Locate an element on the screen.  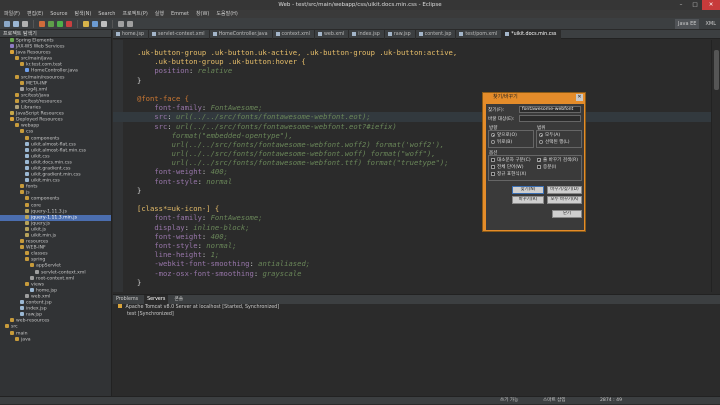
perspective-switcher: Java EE XML is located at coordinates (695, 24).